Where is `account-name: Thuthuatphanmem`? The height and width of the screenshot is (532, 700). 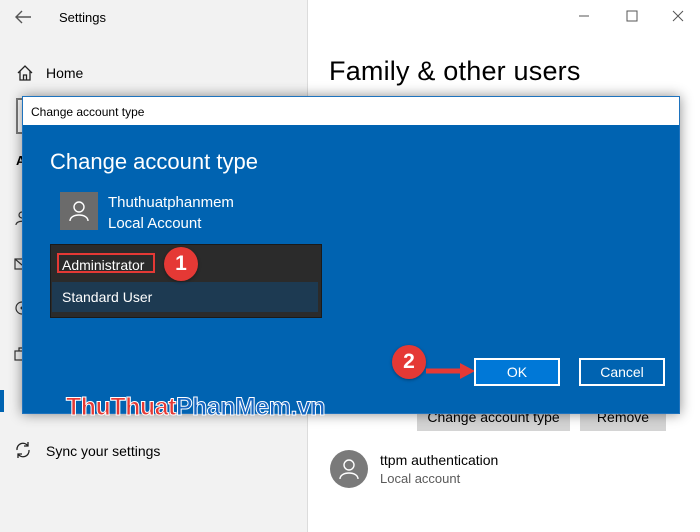 account-name: Thuthuatphanmem is located at coordinates (171, 202).